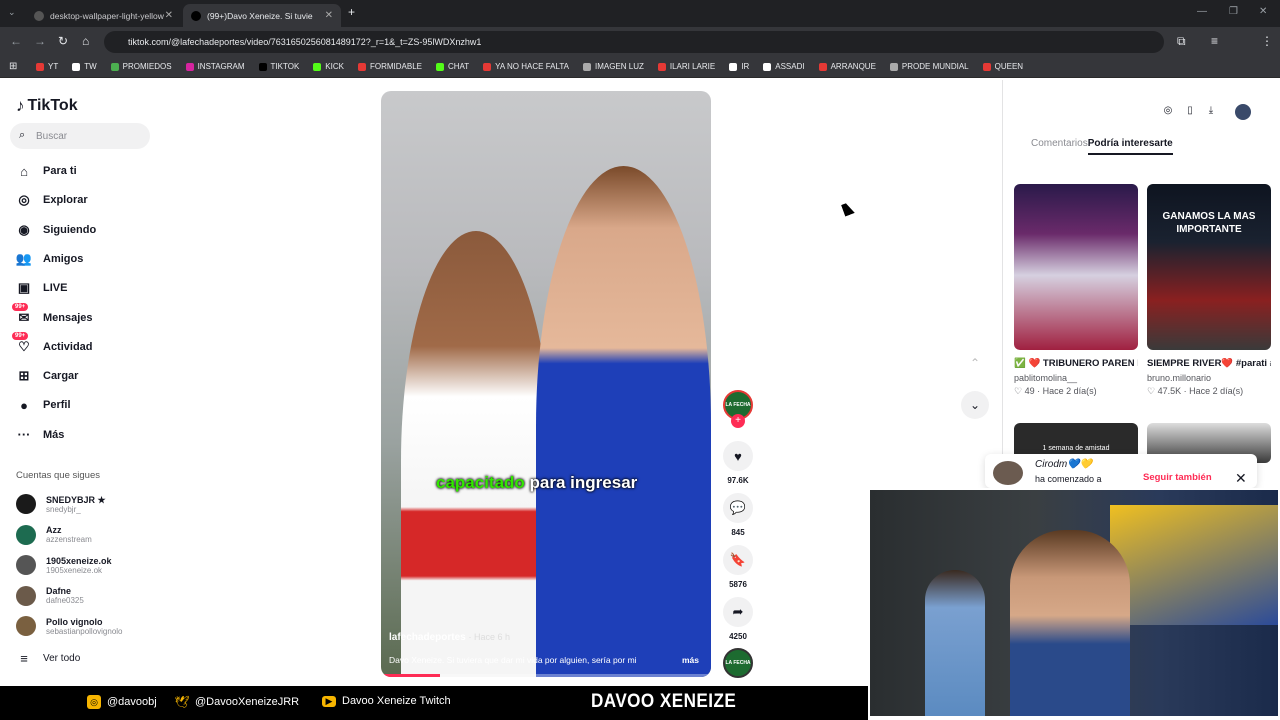 The width and height of the screenshot is (1280, 720). I want to click on download-icon: ⤓, so click(1211, 112).